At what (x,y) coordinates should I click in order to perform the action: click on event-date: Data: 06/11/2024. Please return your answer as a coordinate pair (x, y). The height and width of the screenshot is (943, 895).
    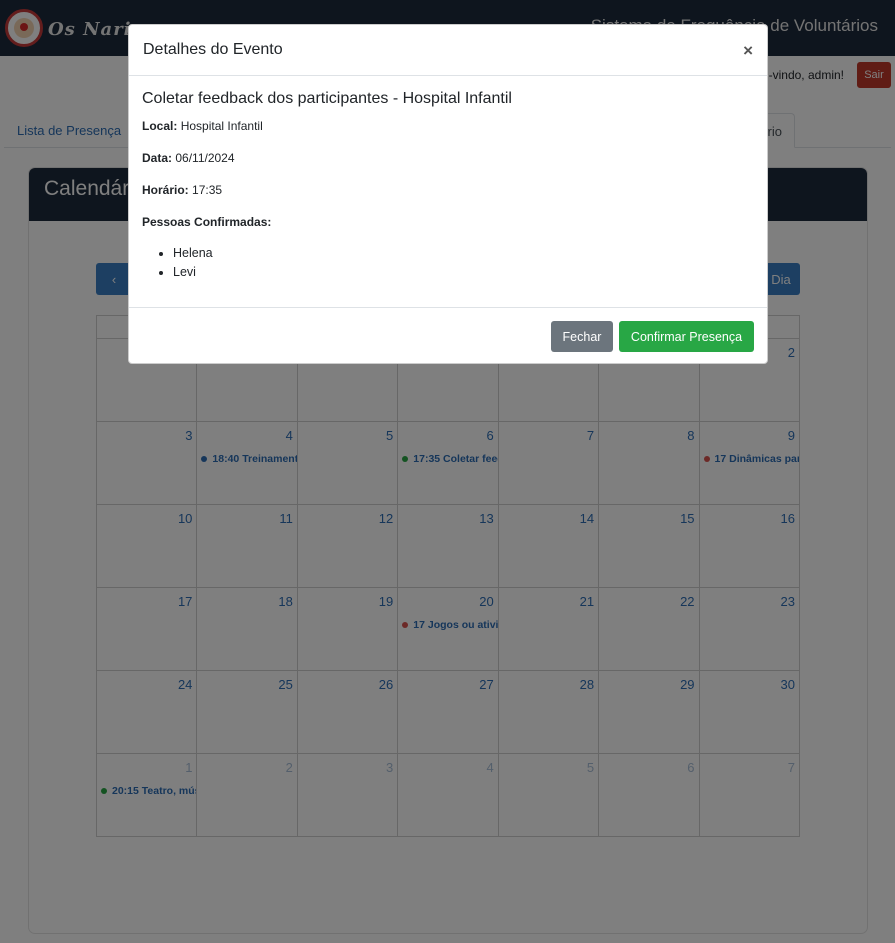
    Looking at the image, I should click on (447, 158).